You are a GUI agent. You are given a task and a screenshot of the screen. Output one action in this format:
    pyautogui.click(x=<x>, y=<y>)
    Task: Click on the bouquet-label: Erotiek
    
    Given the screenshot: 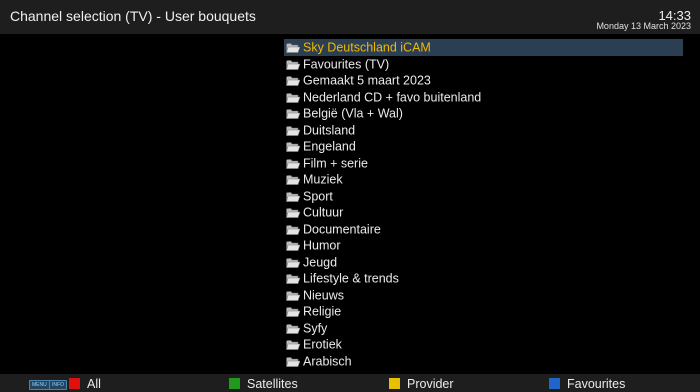 What is the action you would take?
    pyautogui.click(x=322, y=344)
    